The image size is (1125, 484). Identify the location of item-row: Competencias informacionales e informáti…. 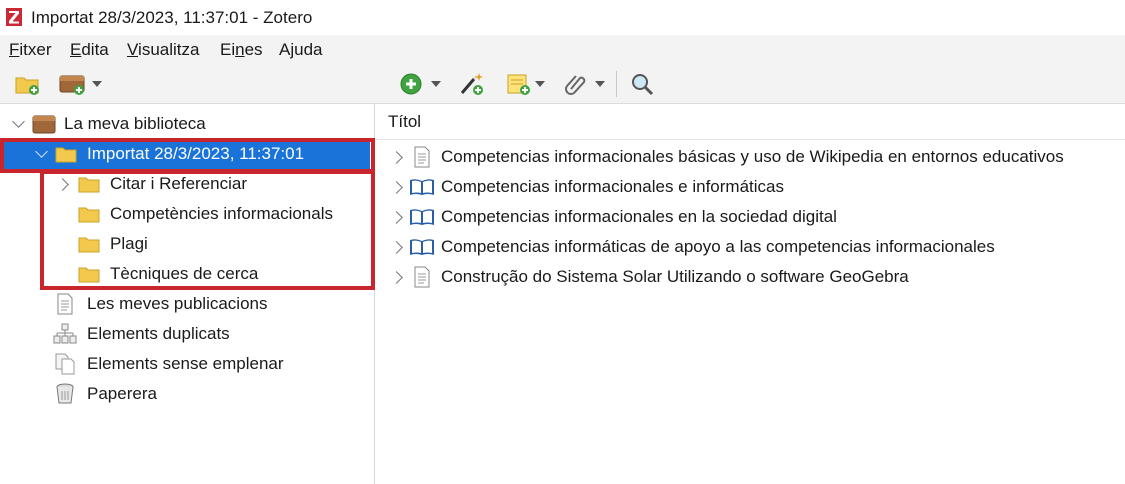
(750, 187).